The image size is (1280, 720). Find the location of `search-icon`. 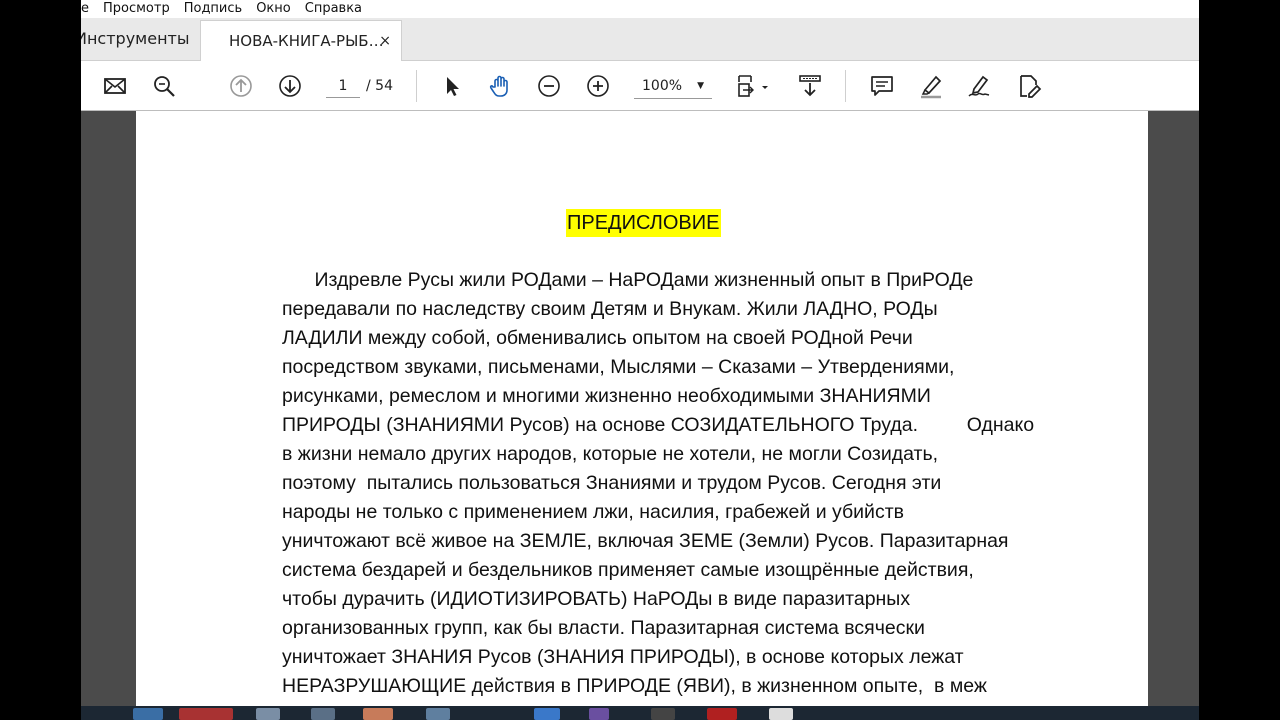

search-icon is located at coordinates (164, 86).